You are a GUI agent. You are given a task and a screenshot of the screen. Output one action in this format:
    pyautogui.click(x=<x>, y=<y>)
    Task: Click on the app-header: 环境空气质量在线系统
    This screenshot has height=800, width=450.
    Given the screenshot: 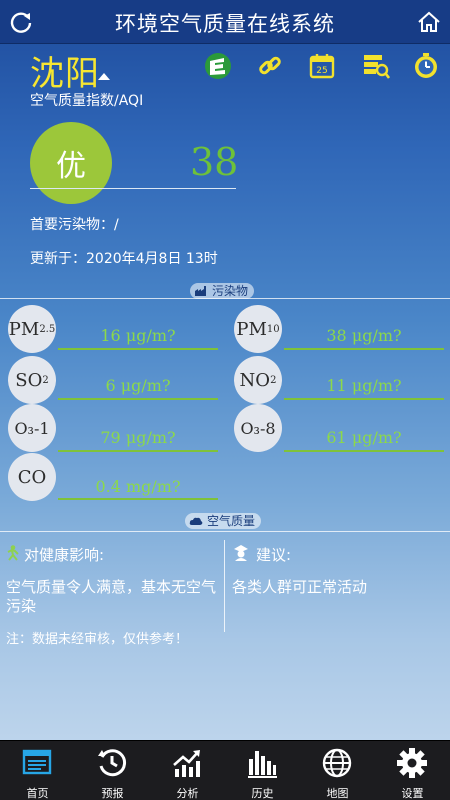 What is the action you would take?
    pyautogui.click(x=225, y=22)
    